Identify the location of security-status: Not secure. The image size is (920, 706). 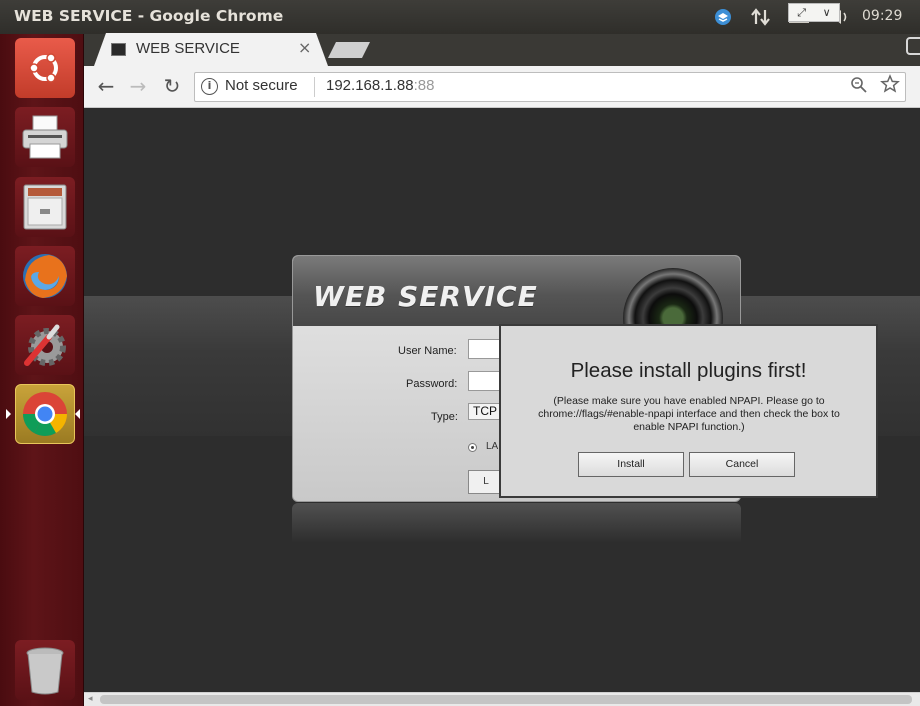
(261, 85).